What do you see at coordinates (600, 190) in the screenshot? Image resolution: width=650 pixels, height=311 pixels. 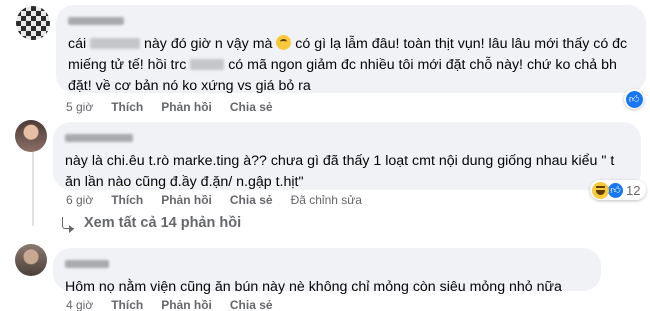 I see `haha-icon` at bounding box center [600, 190].